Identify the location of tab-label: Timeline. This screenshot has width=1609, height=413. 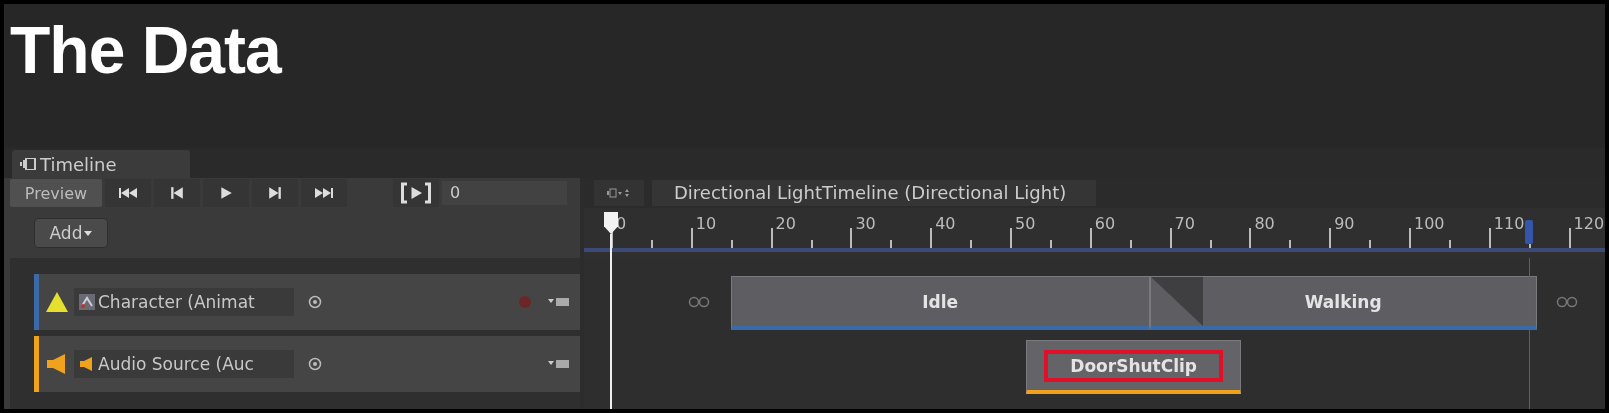
(78, 164).